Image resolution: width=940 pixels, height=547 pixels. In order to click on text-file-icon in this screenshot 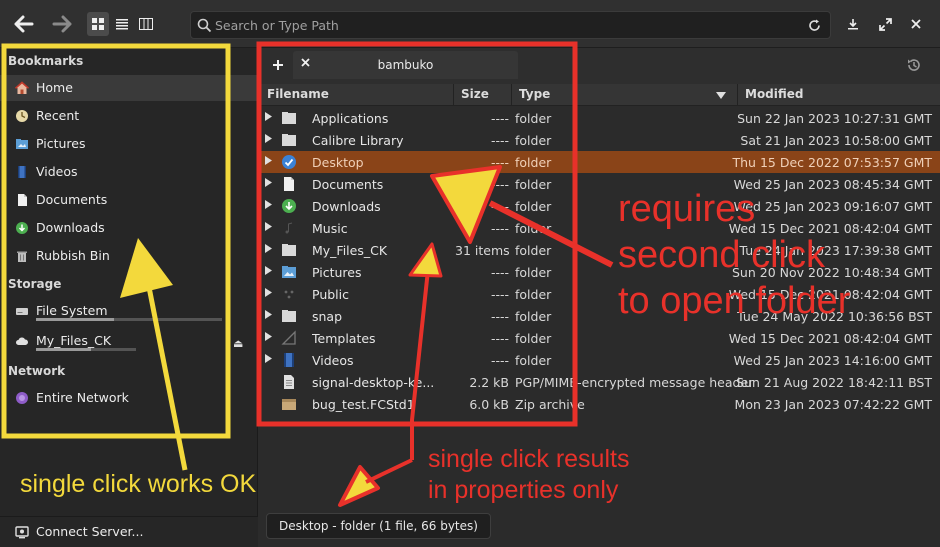, I will do `click(289, 382)`.